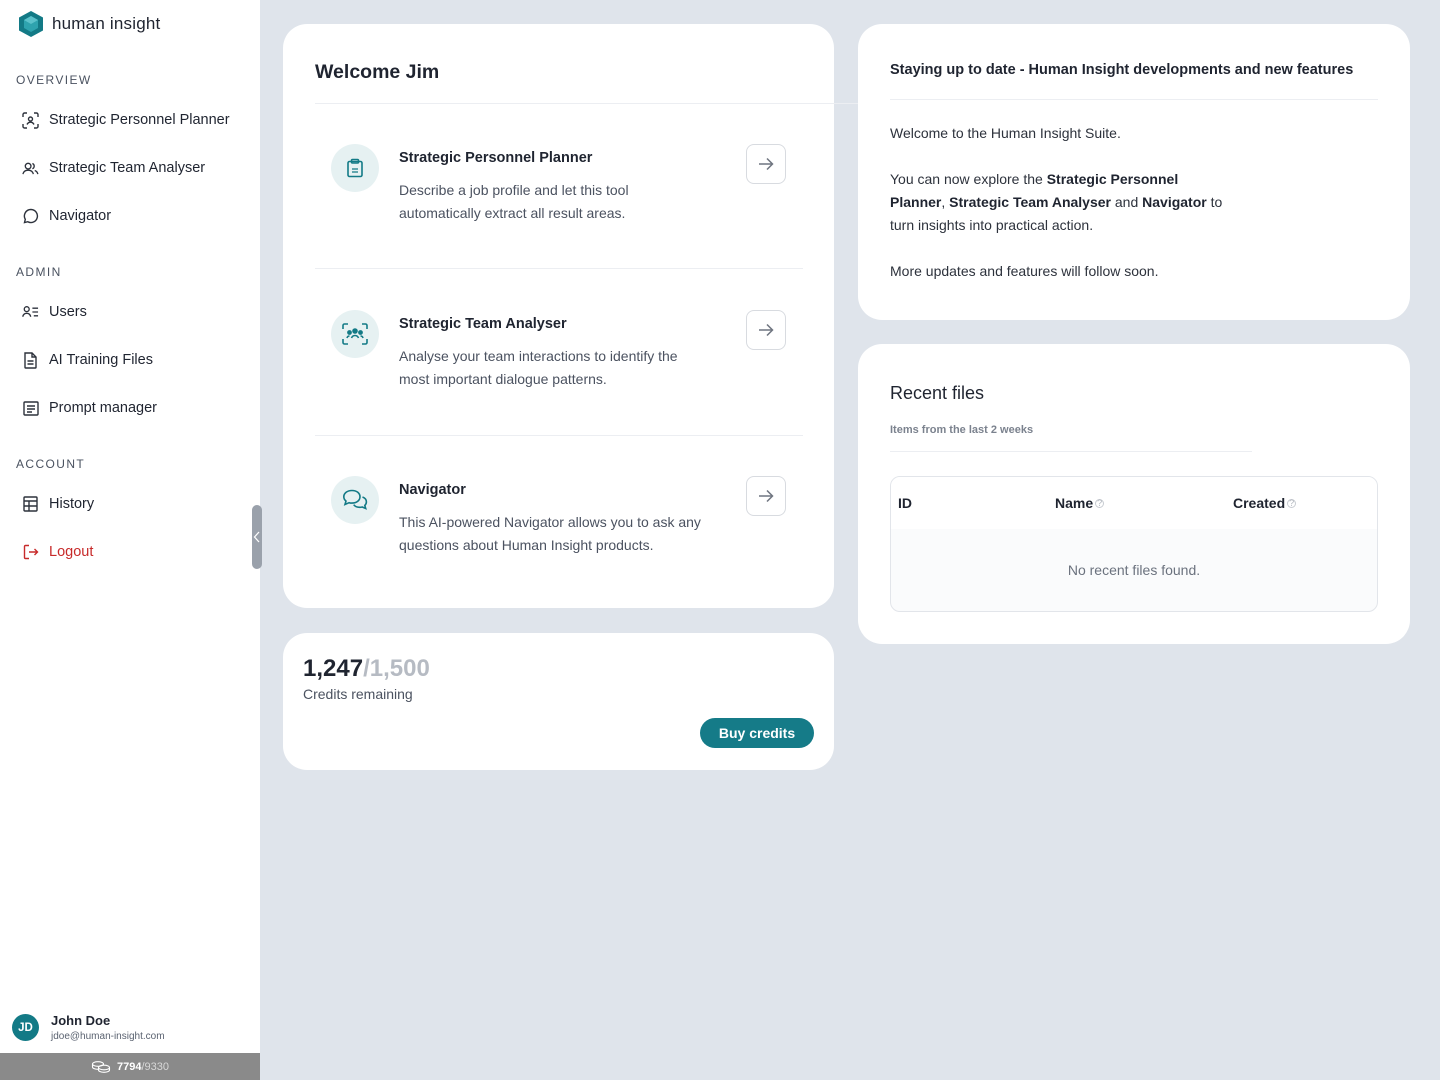  I want to click on sidebar-item-prompt-manager: Prompt manager, so click(89, 408).